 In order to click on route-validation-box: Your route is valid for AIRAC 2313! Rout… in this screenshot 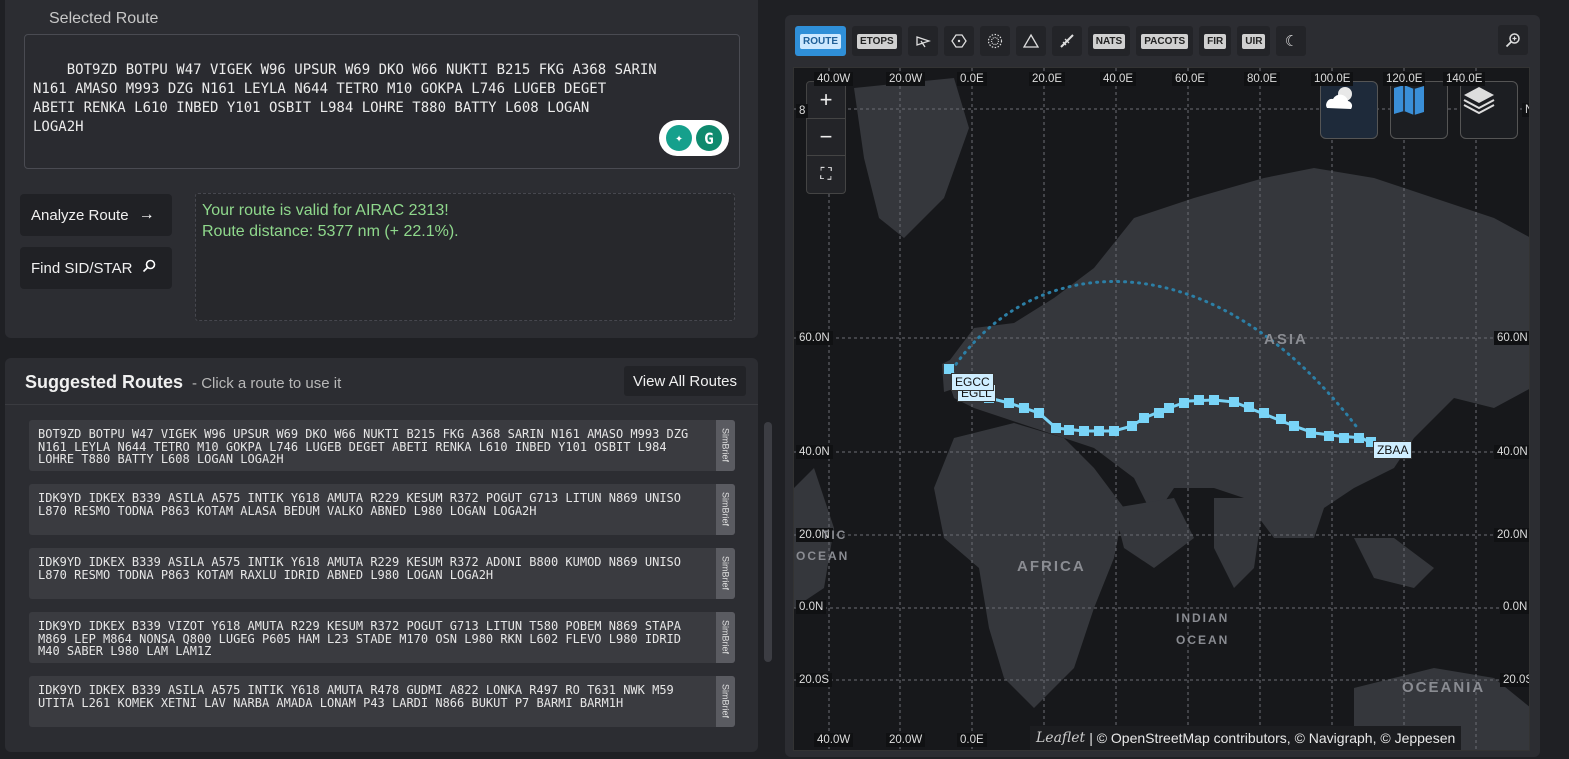, I will do `click(465, 257)`.